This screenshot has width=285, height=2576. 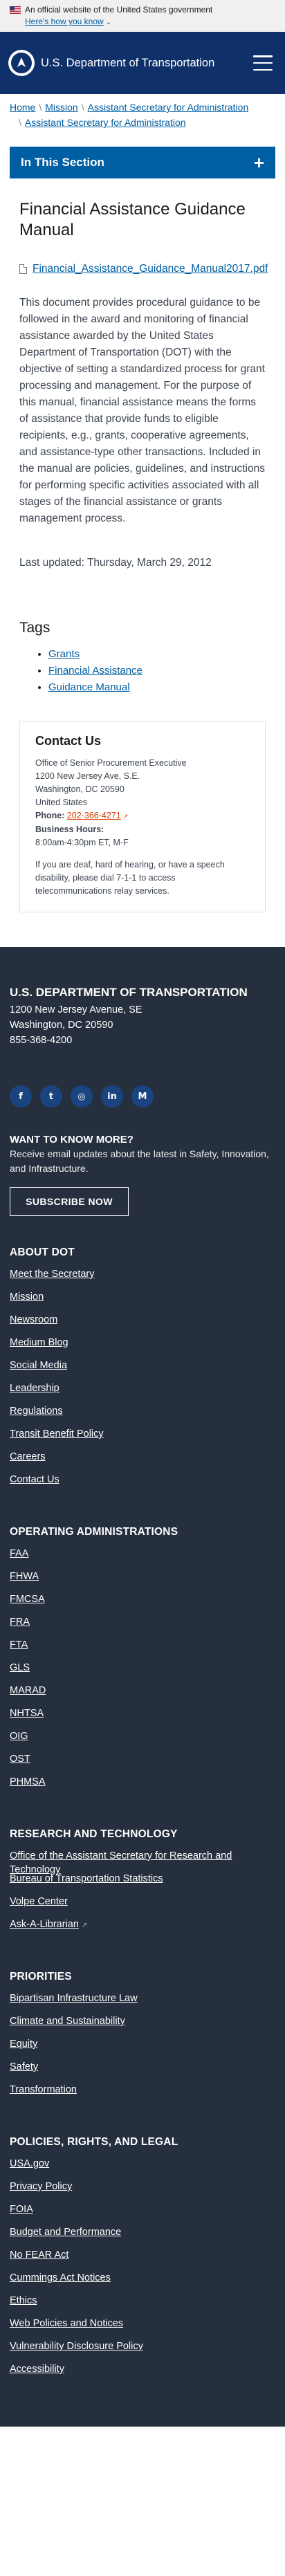 I want to click on footer-link: Regulations, so click(x=37, y=1411).